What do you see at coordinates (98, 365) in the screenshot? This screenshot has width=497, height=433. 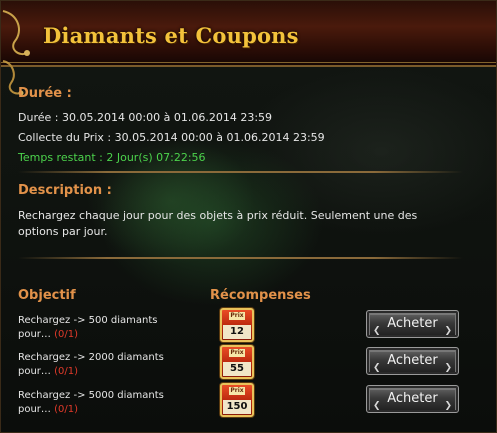 I see `objective-row-2: Rechargez -> 2000 diamants pour… (0/1)` at bounding box center [98, 365].